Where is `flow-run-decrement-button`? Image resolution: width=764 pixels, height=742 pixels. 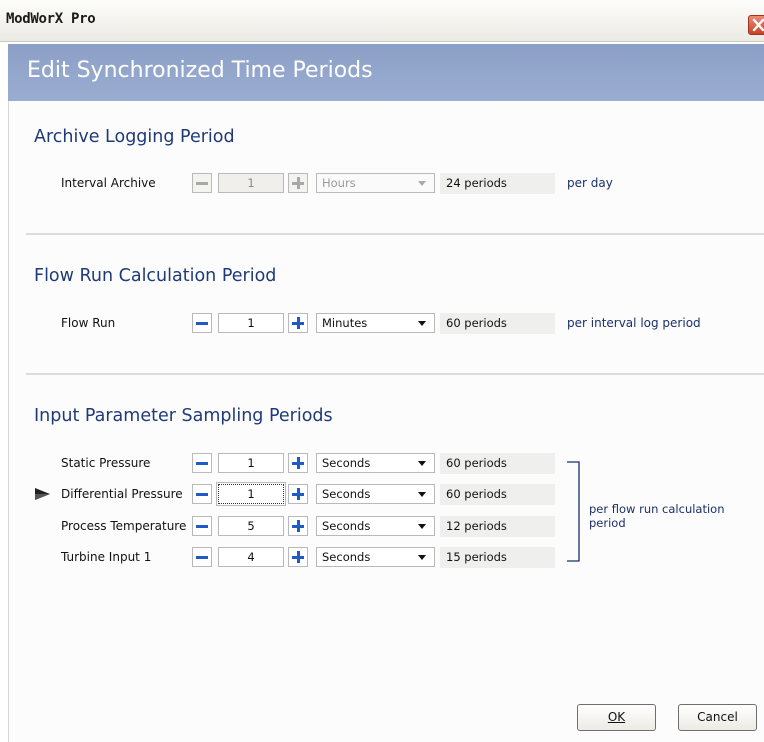 flow-run-decrement-button is located at coordinates (202, 323).